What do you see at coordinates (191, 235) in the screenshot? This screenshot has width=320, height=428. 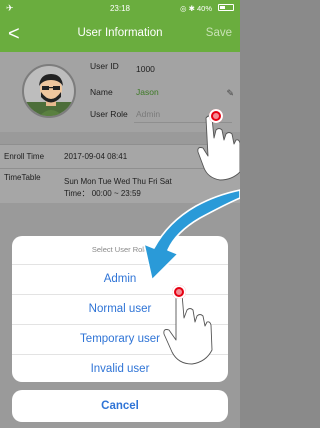 I see `curved-arrow-icon` at bounding box center [191, 235].